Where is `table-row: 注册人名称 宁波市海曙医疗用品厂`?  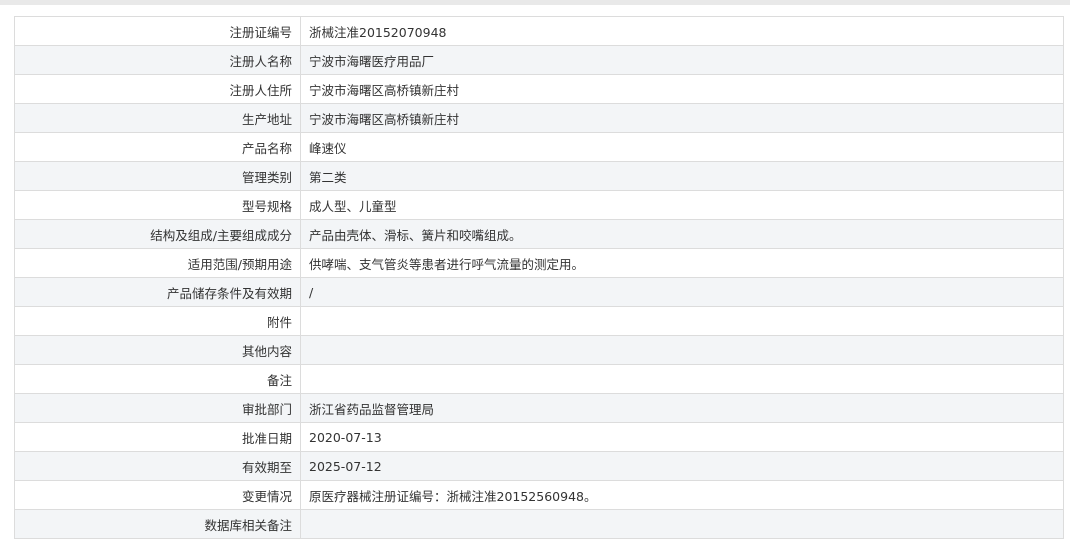 table-row: 注册人名称 宁波市海曙医疗用品厂 is located at coordinates (539, 60).